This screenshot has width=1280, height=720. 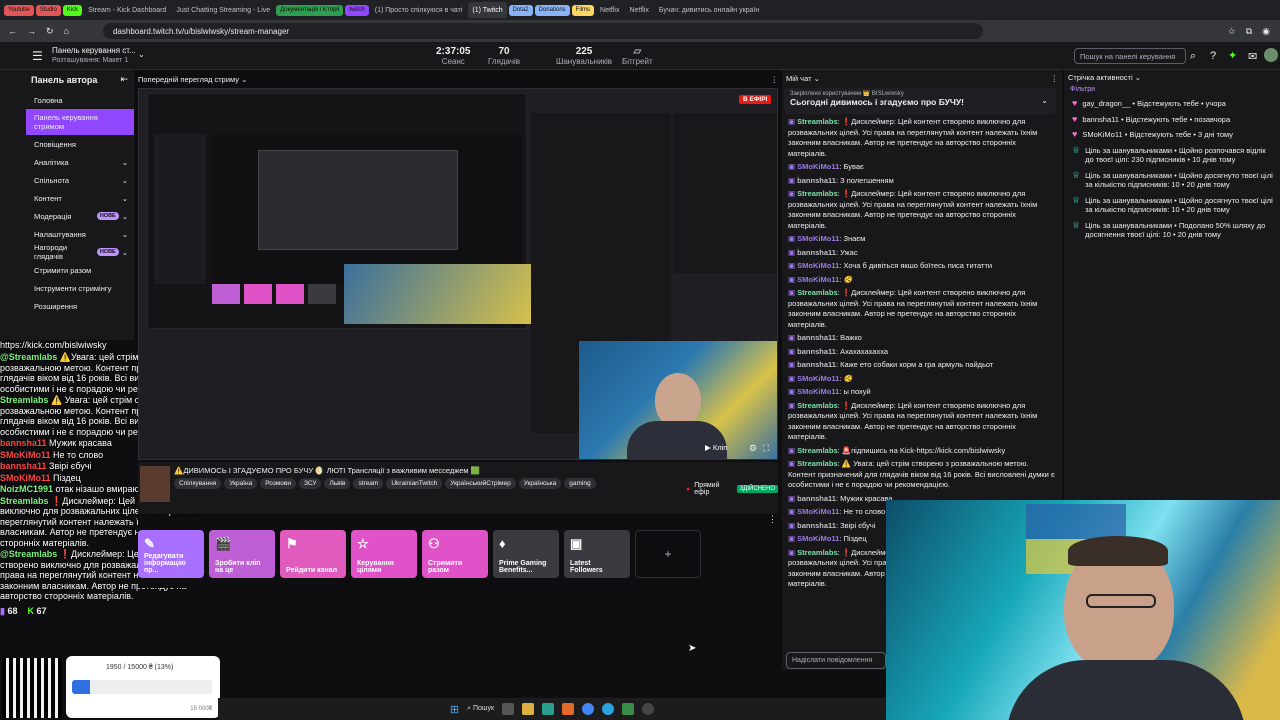 What do you see at coordinates (80, 180) in the screenshot?
I see `sidebar-item: Спільнота ⌄` at bounding box center [80, 180].